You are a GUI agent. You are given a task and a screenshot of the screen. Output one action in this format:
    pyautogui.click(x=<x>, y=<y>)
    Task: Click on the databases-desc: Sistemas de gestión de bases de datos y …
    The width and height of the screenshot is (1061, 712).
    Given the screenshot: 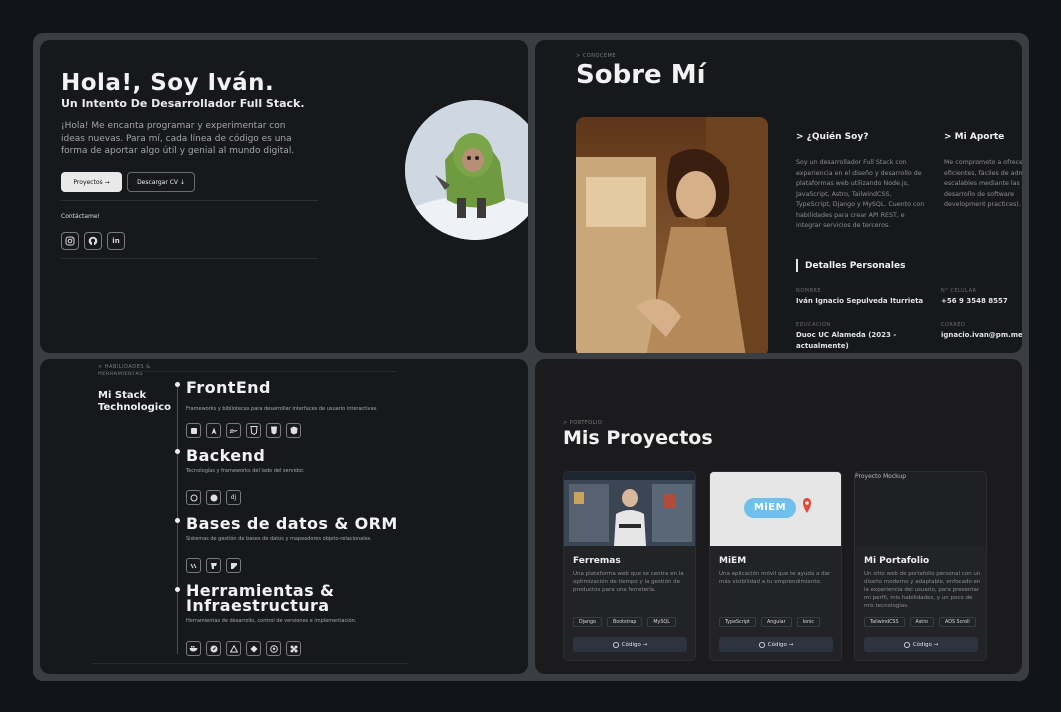 What is the action you would take?
    pyautogui.click(x=279, y=539)
    